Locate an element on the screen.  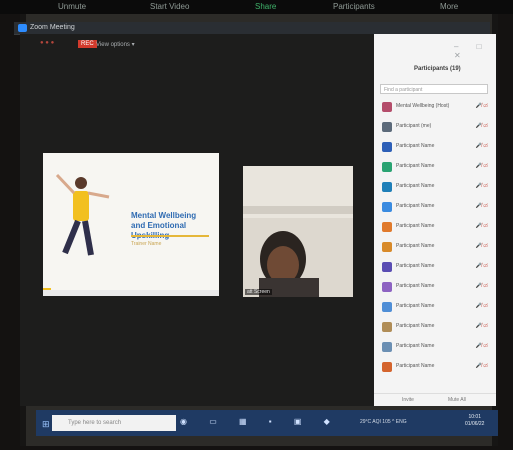
top-label-1: Unmute is located at coordinates (72, 6).